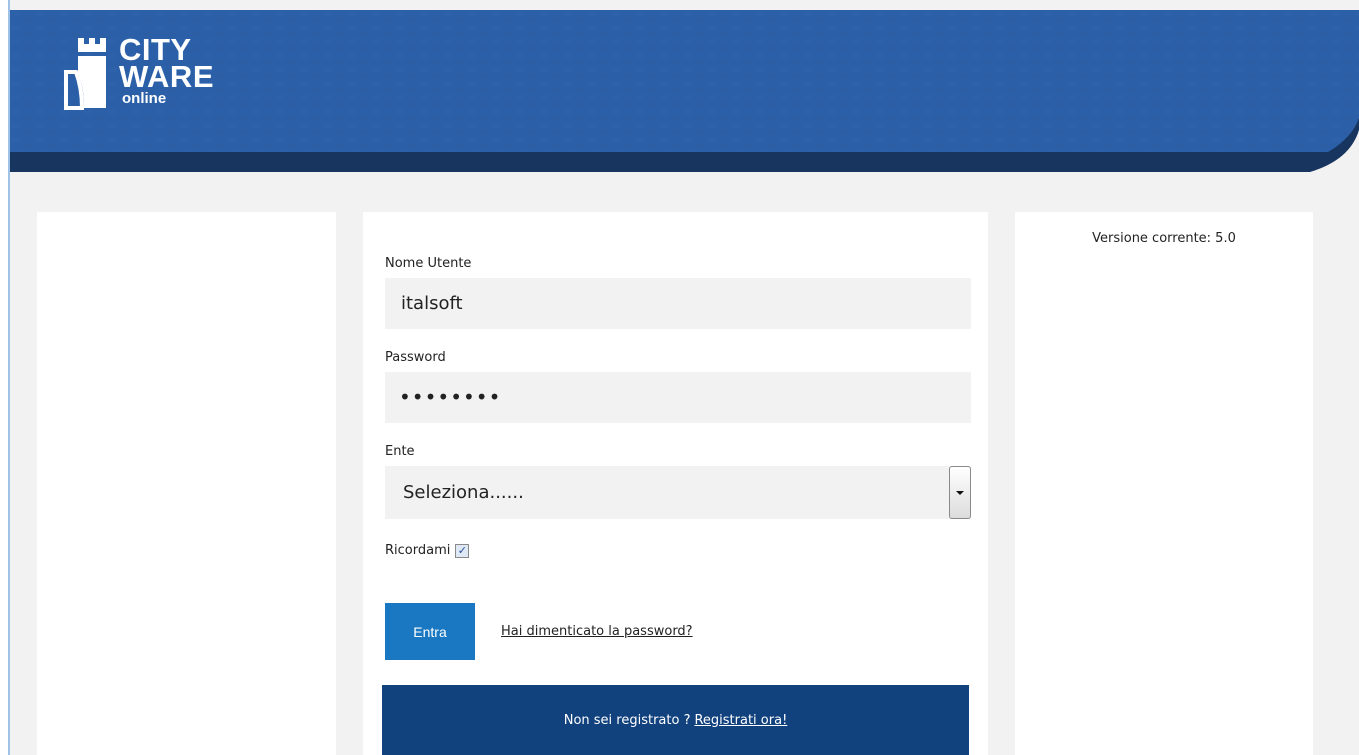  I want to click on ente-label: Ente, so click(400, 451).